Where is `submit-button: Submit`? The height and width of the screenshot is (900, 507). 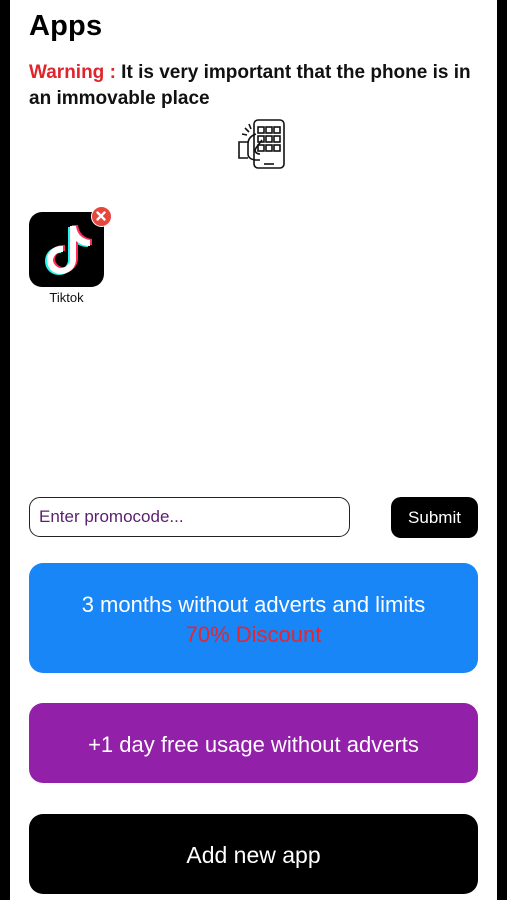
submit-button: Submit is located at coordinates (434, 517).